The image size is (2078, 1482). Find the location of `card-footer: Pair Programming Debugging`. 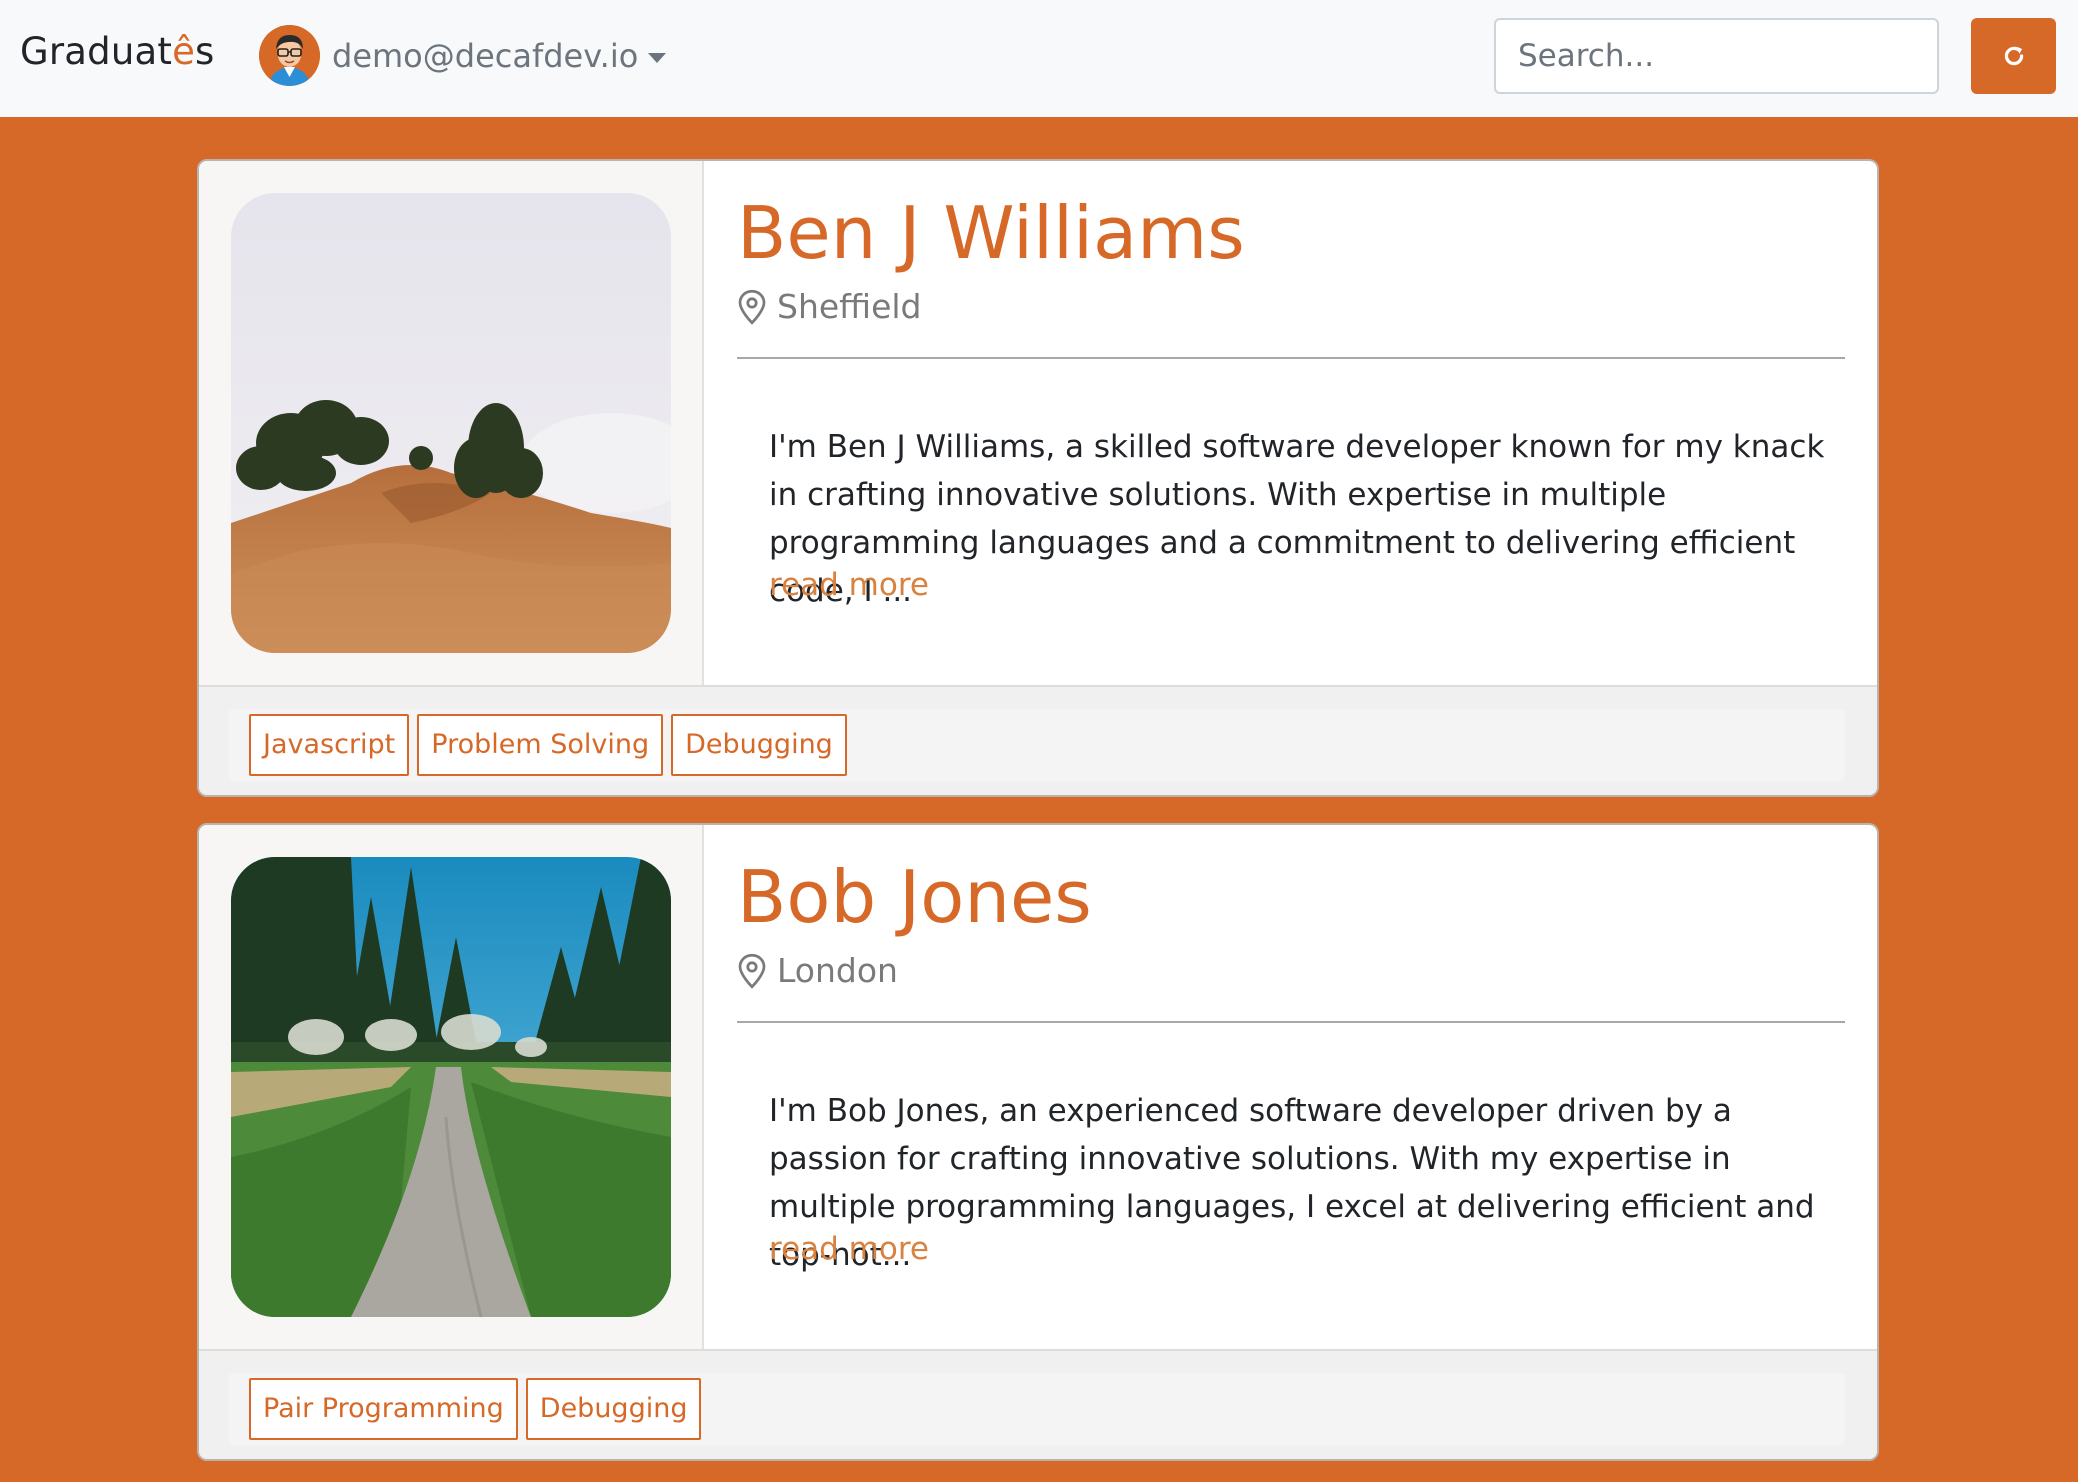

card-footer: Pair Programming Debugging is located at coordinates (1038, 1404).